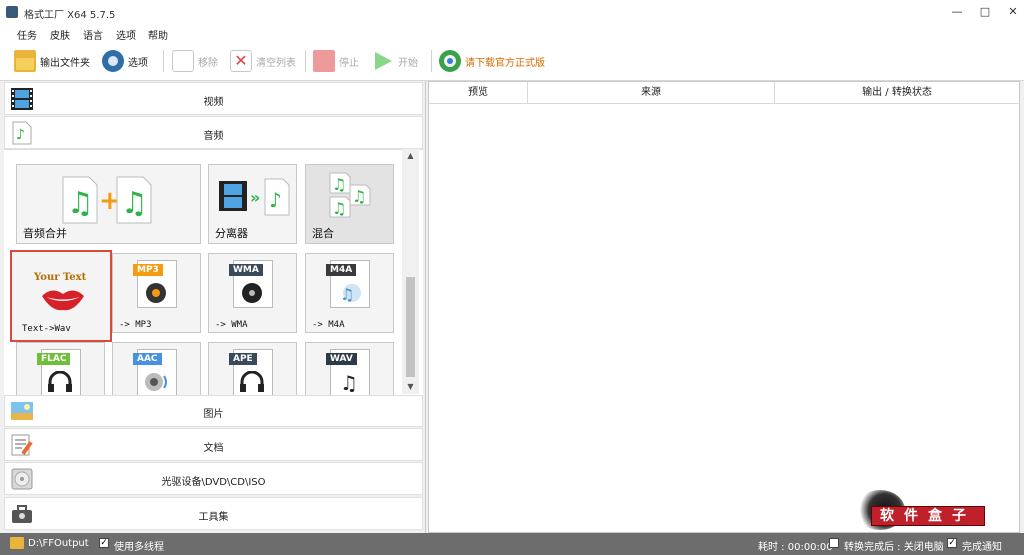 The image size is (1024, 555). What do you see at coordinates (651, 93) in the screenshot?
I see `column-source: 来源` at bounding box center [651, 93].